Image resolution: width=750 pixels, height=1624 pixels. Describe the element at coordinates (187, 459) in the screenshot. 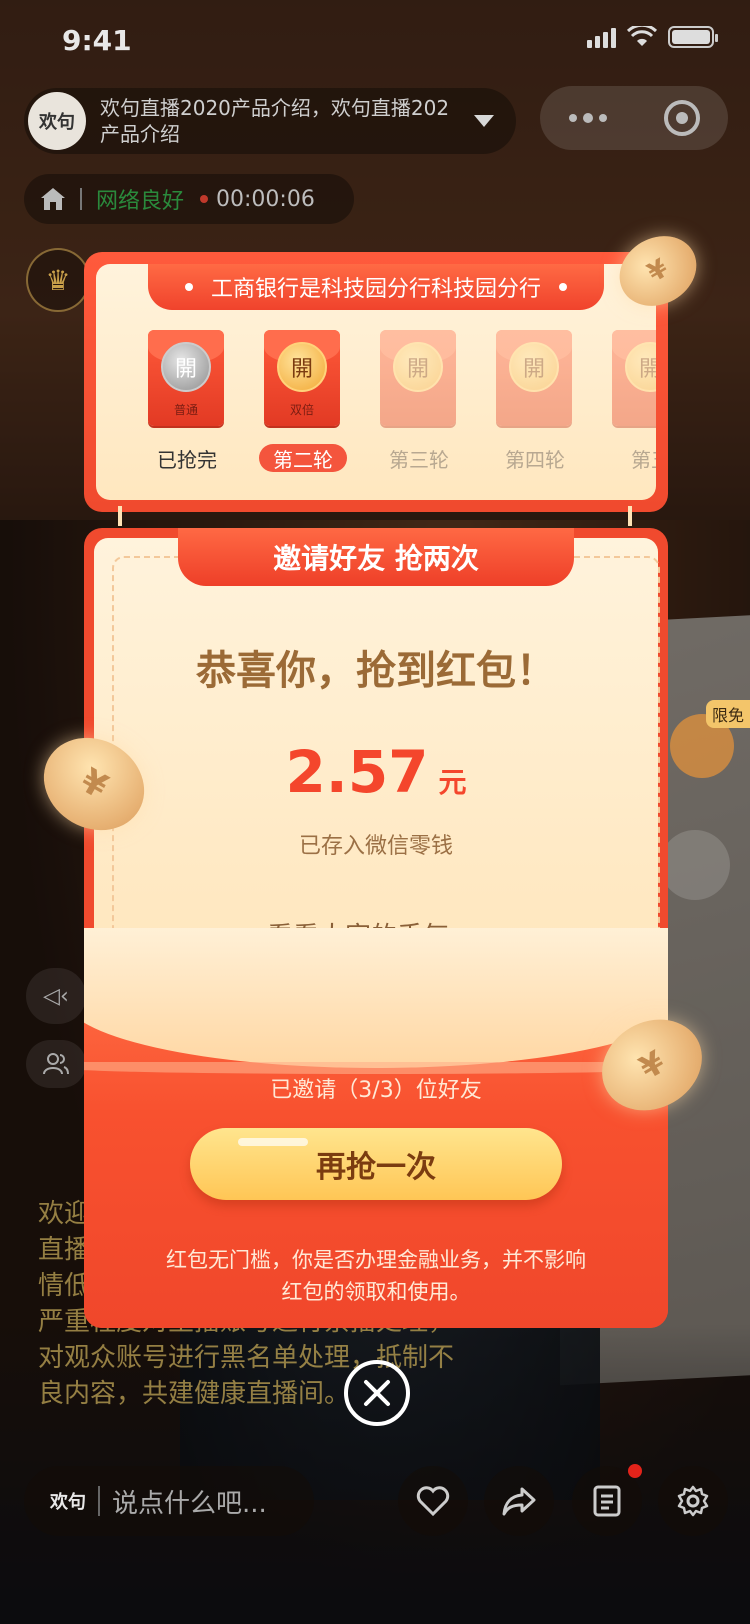

I see `round-label: 已抢完` at that location.